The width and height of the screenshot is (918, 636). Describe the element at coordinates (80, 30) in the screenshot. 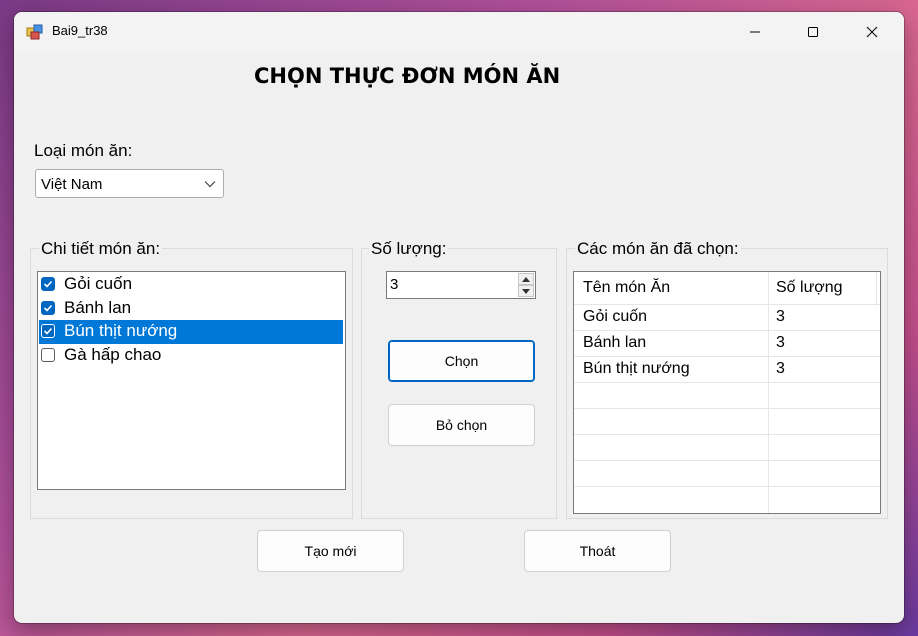

I see `window-title: Bai9_tr38` at that location.